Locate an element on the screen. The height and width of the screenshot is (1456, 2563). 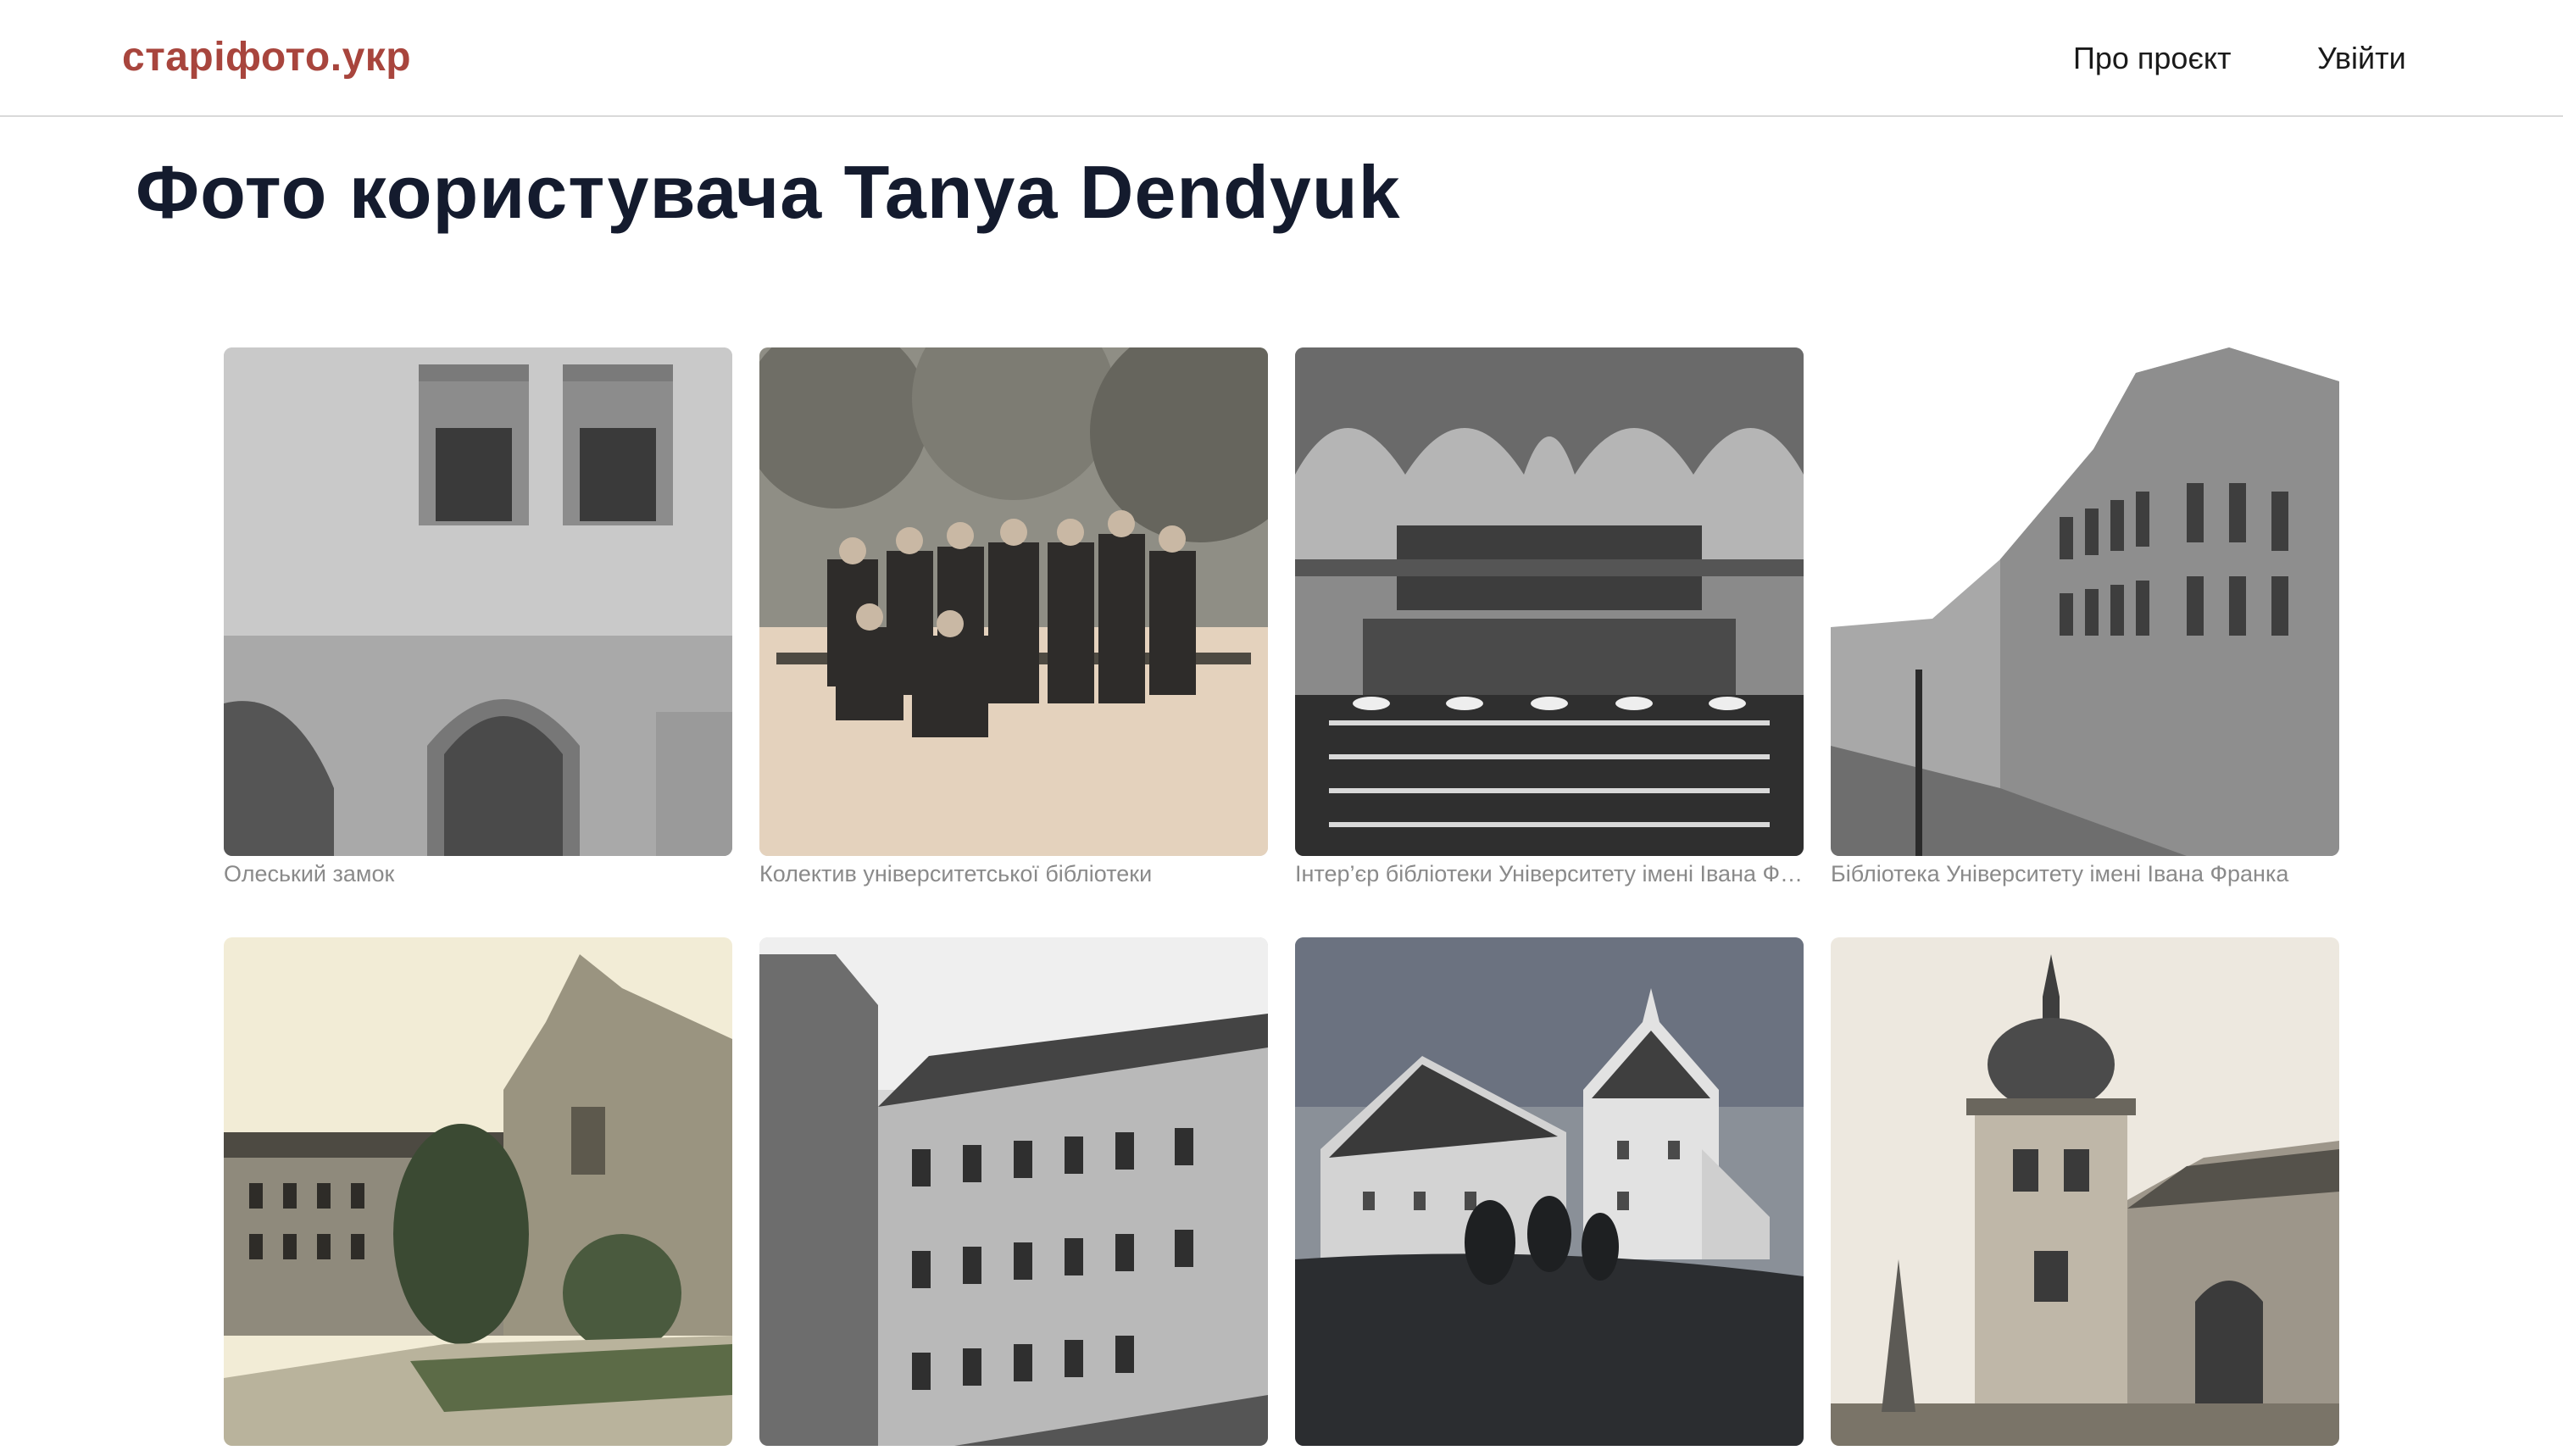
photo-caption: Колектив університетської бібліотеки is located at coordinates (1013, 874).